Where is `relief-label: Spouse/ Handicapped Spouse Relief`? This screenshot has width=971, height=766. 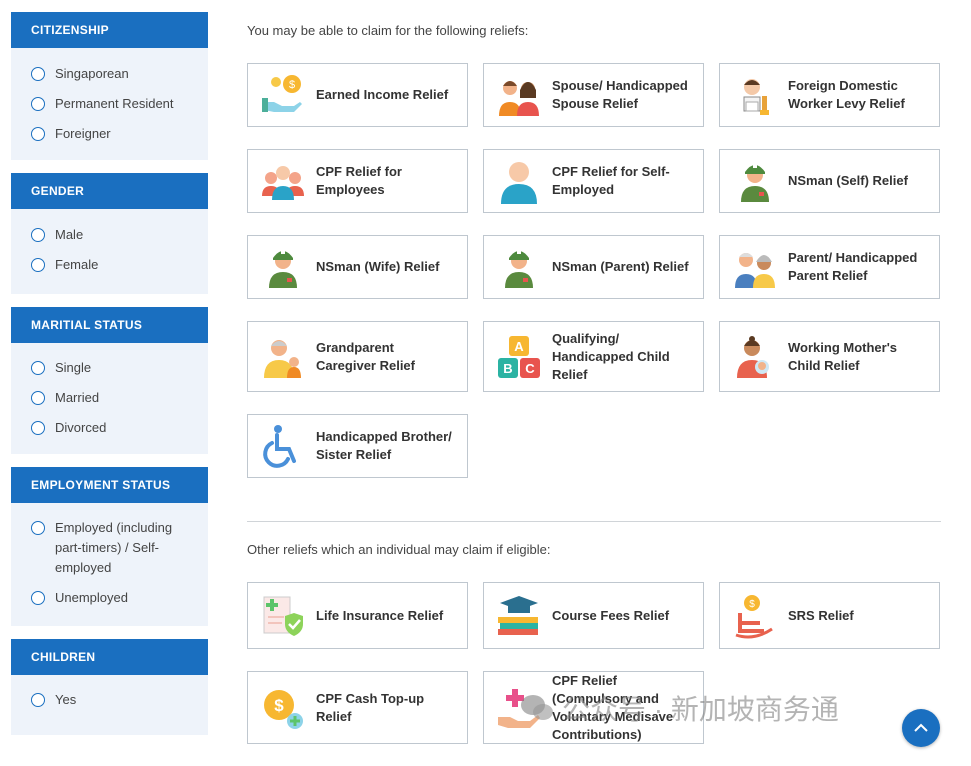
relief-label: Spouse/ Handicapped Spouse Relief is located at coordinates (620, 94).